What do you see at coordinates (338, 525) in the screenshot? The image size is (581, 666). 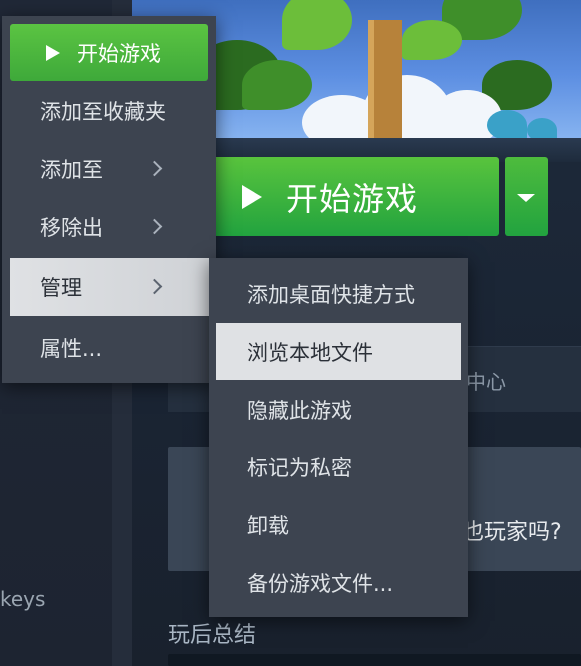 I see `submenu-item-uninstall: 卸载` at bounding box center [338, 525].